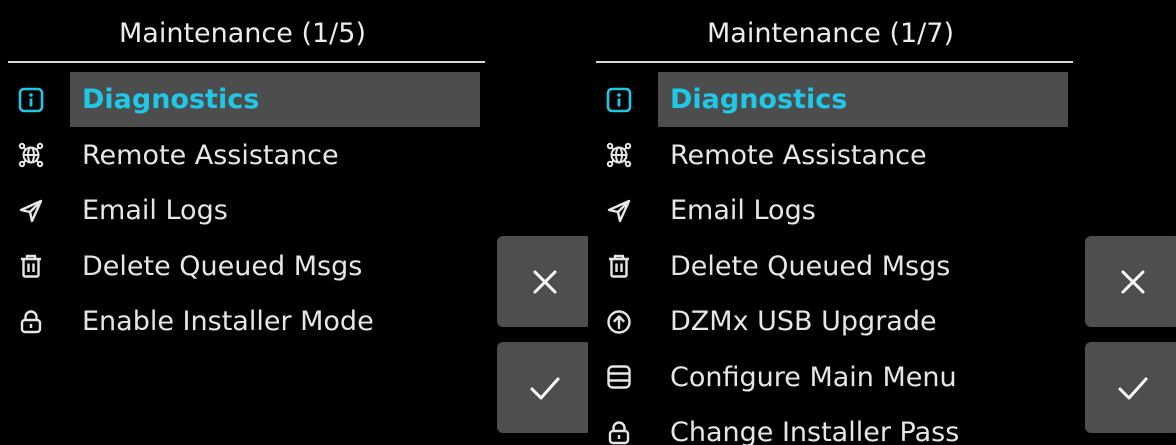 This screenshot has width=1176, height=445. Describe the element at coordinates (619, 377) in the screenshot. I see `list-icon` at that location.